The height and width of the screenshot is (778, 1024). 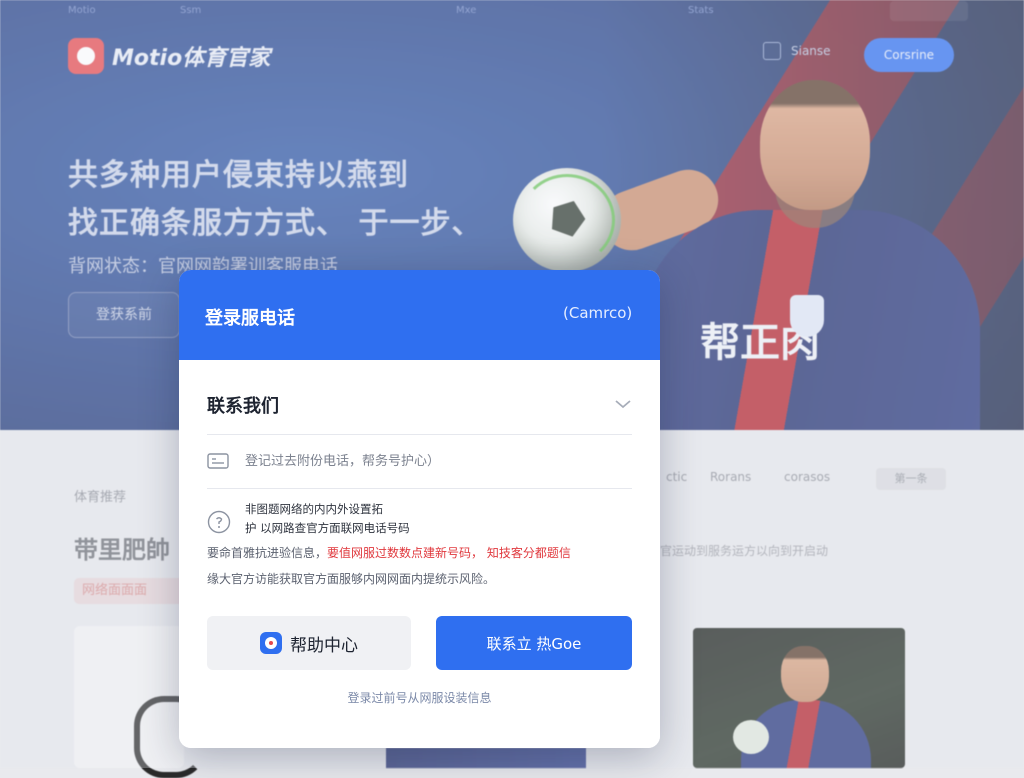 I want to click on phone-input-row, so click(x=419, y=461).